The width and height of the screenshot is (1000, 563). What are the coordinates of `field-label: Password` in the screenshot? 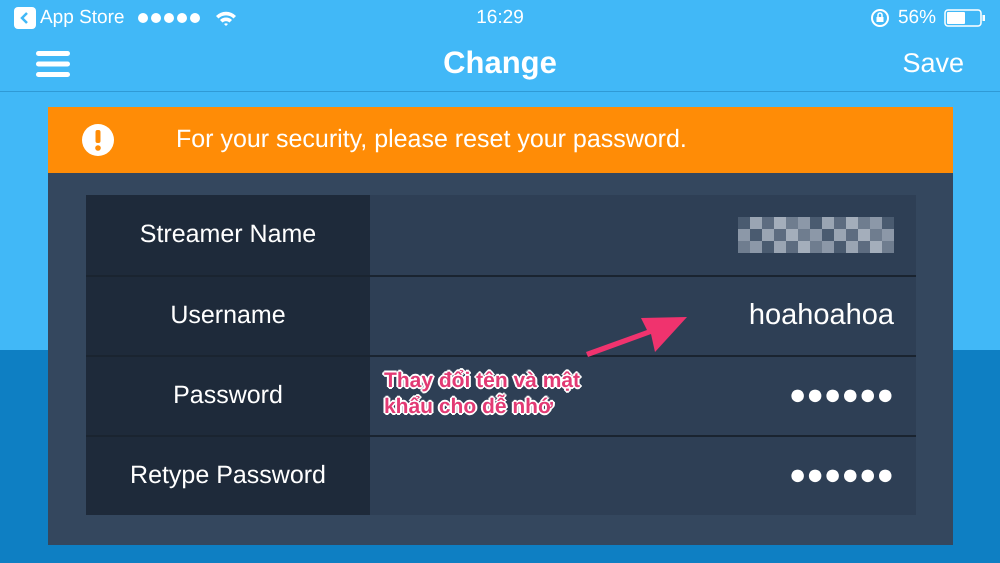 It's located at (228, 396).